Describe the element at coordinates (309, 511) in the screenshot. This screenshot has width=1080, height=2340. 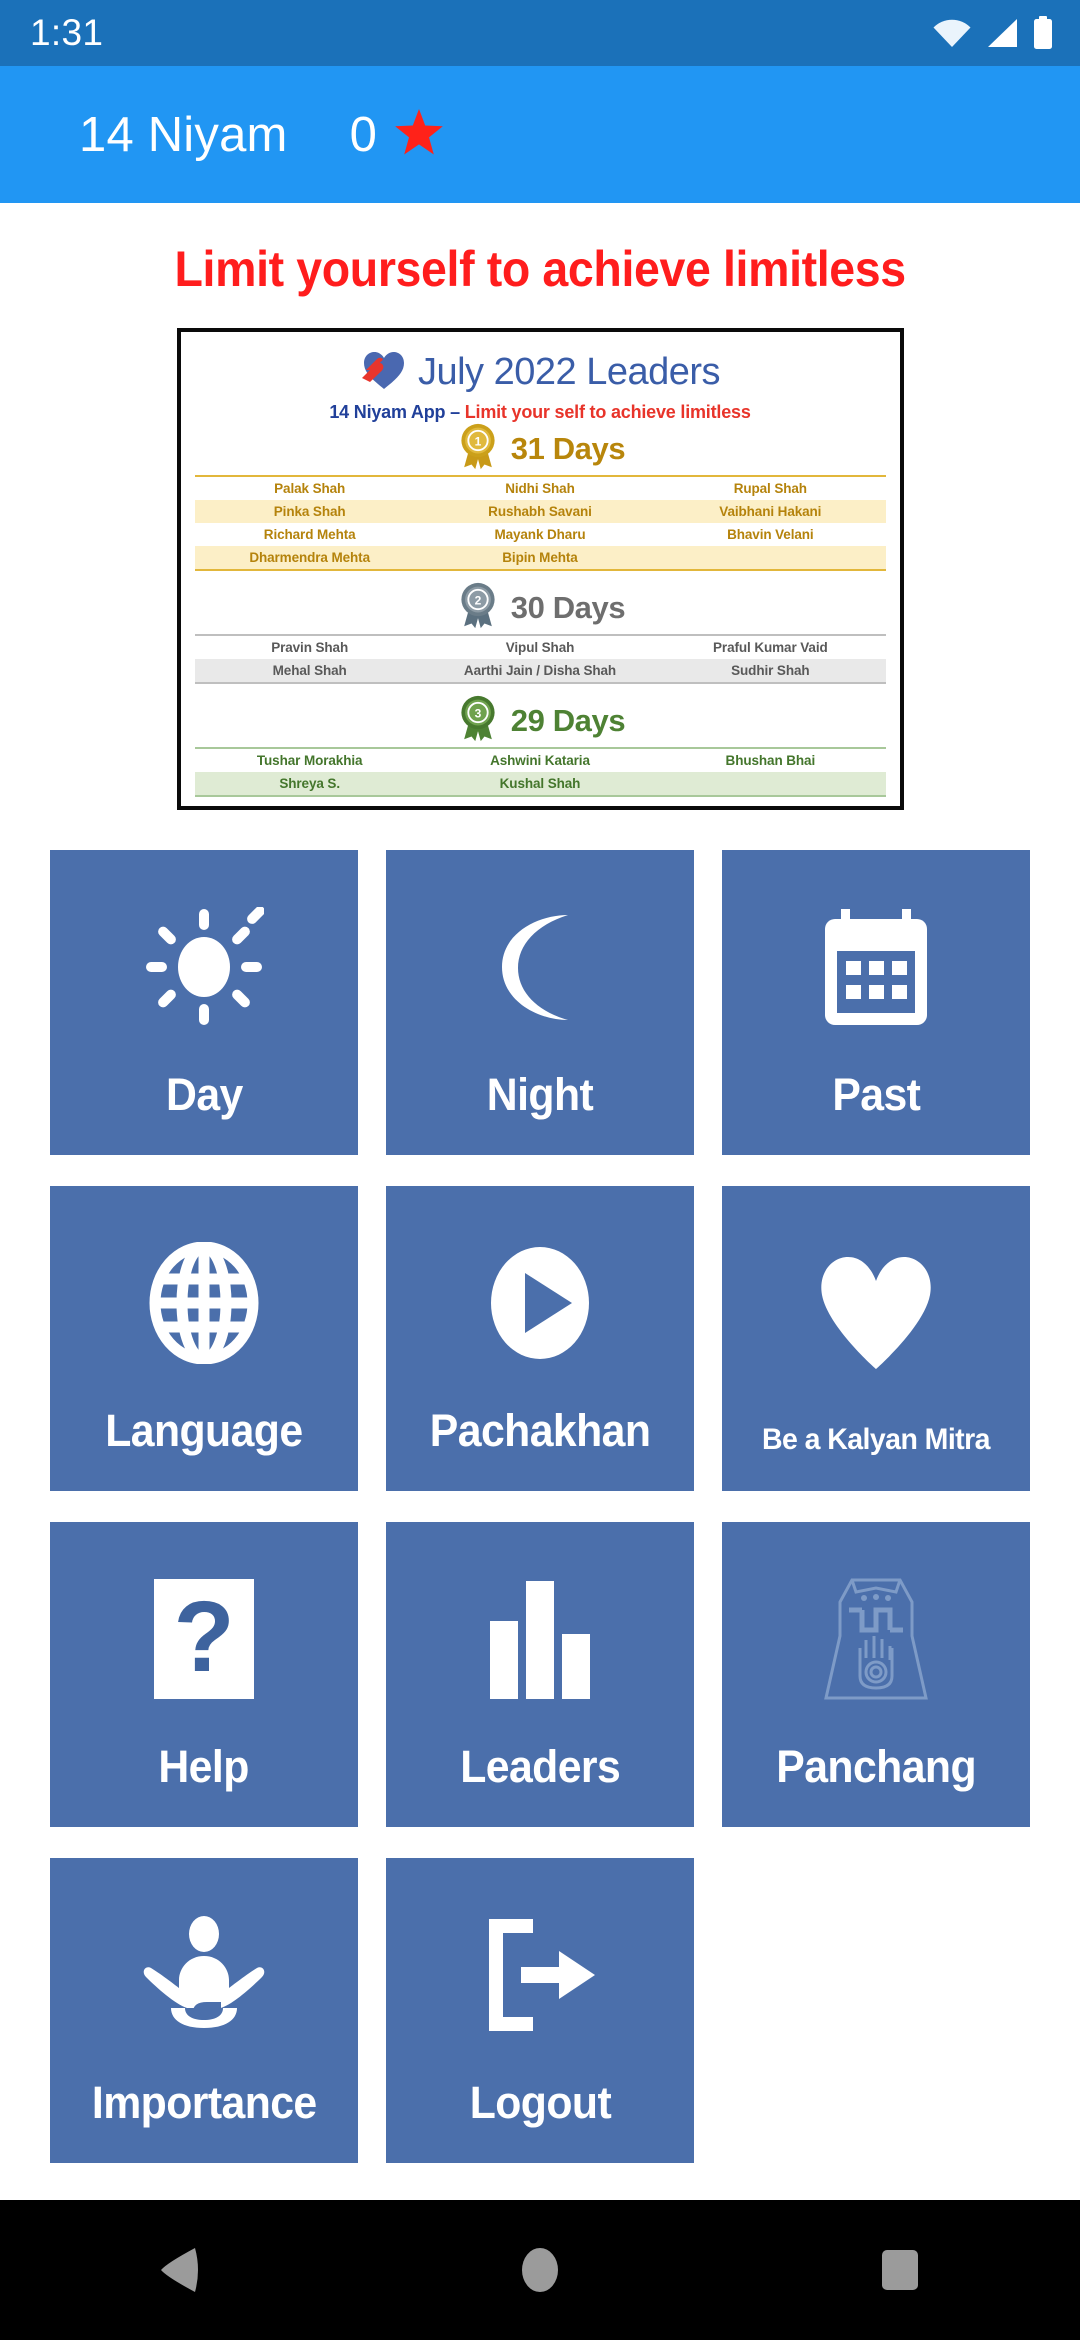
I see `leader-name: Pinka Shah` at that location.